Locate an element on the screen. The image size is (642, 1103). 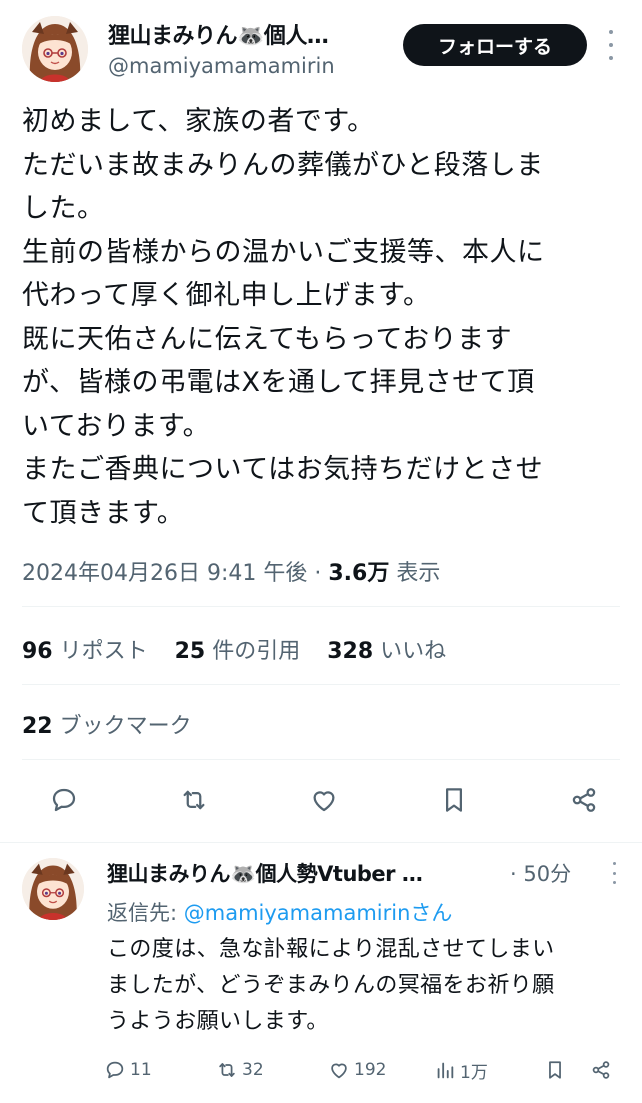
bookmark-icon is located at coordinates (454, 800).